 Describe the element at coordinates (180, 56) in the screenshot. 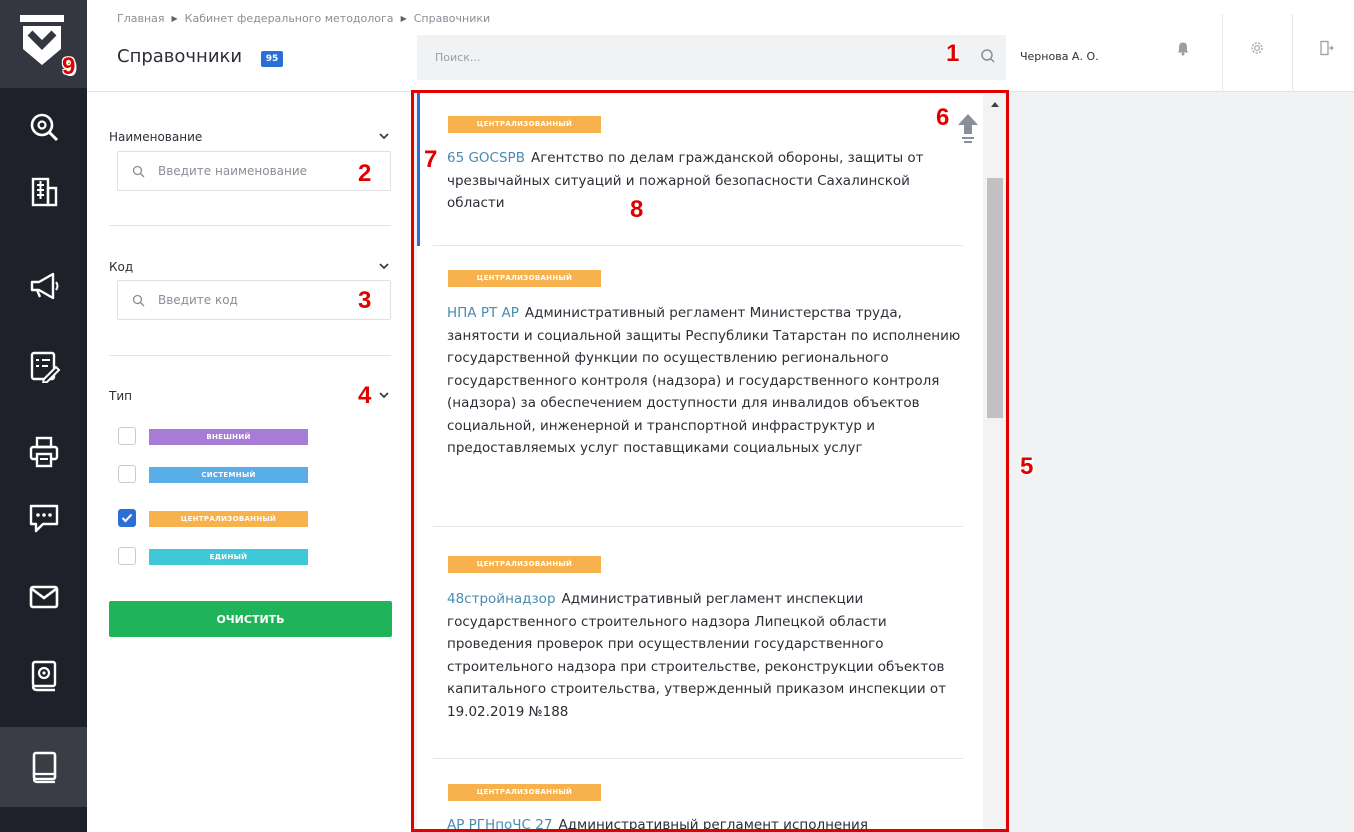

I see `page-title: Справочники` at that location.